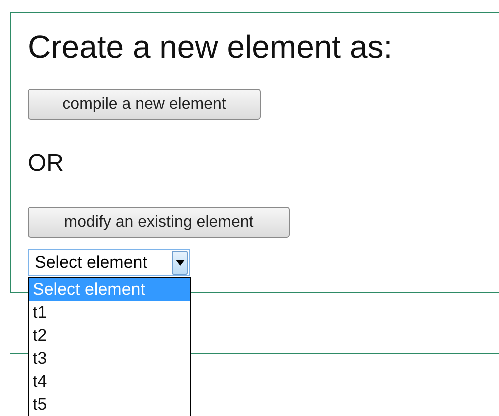  What do you see at coordinates (109, 404) in the screenshot?
I see `dropdown-option: t5` at bounding box center [109, 404].